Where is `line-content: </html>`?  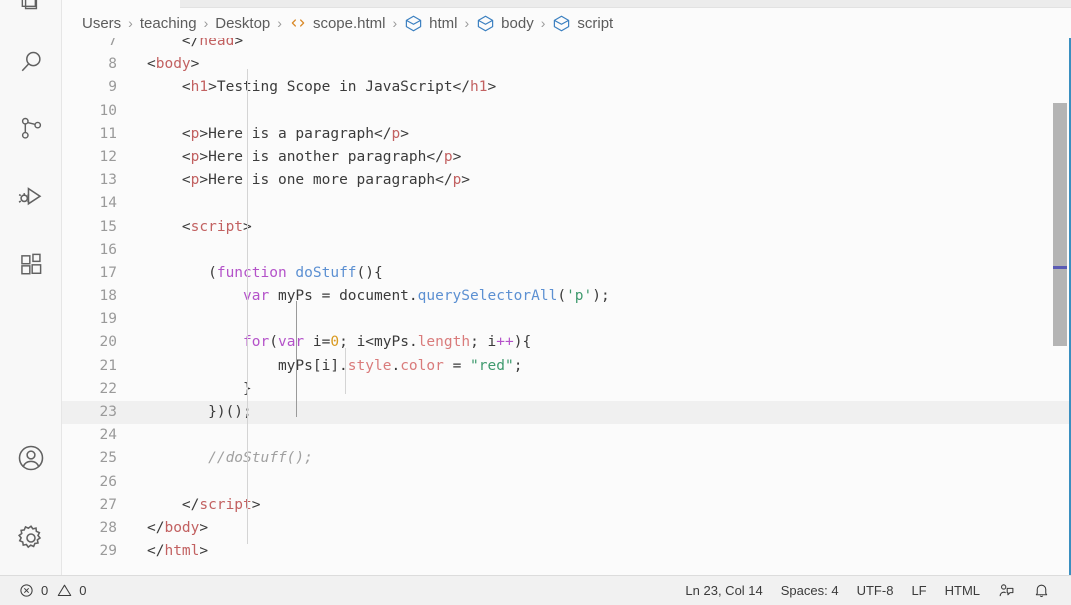
line-content: </html> is located at coordinates (177, 551).